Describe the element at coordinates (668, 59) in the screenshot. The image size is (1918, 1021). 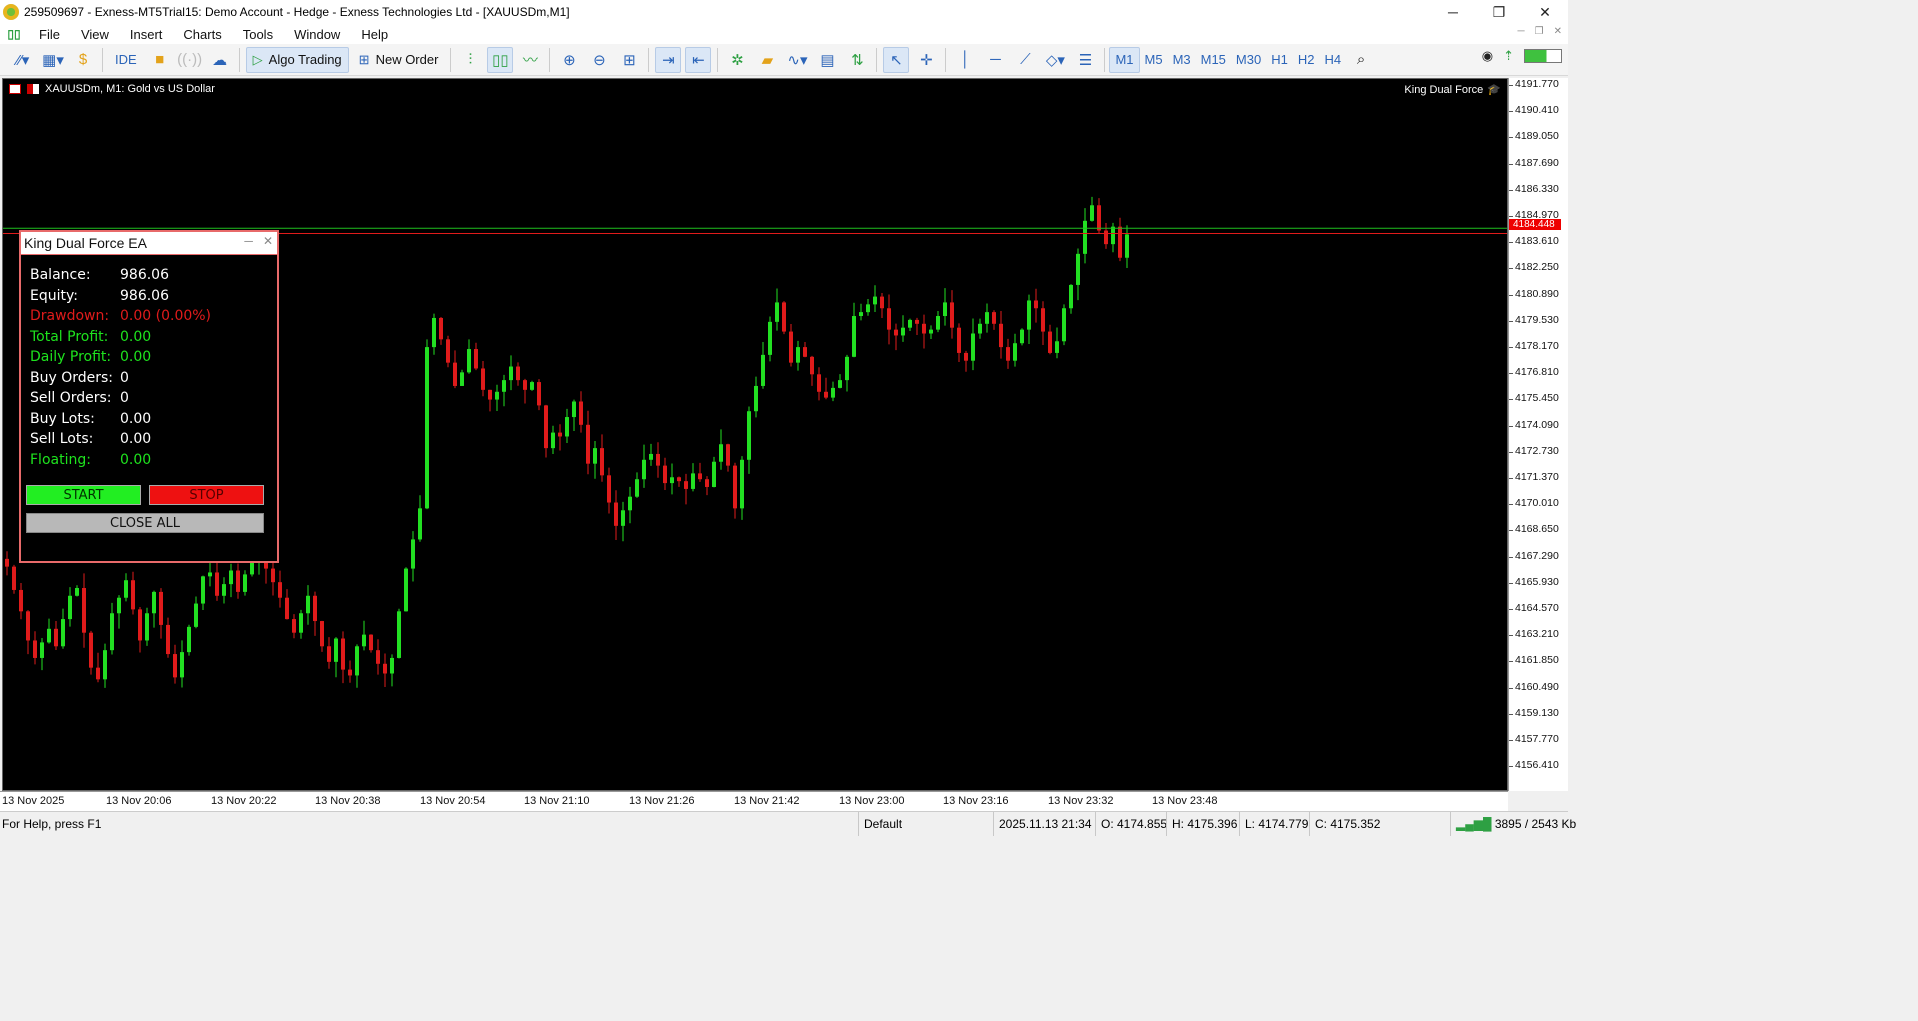
I see `auto-scroll-icon: ⇥` at that location.